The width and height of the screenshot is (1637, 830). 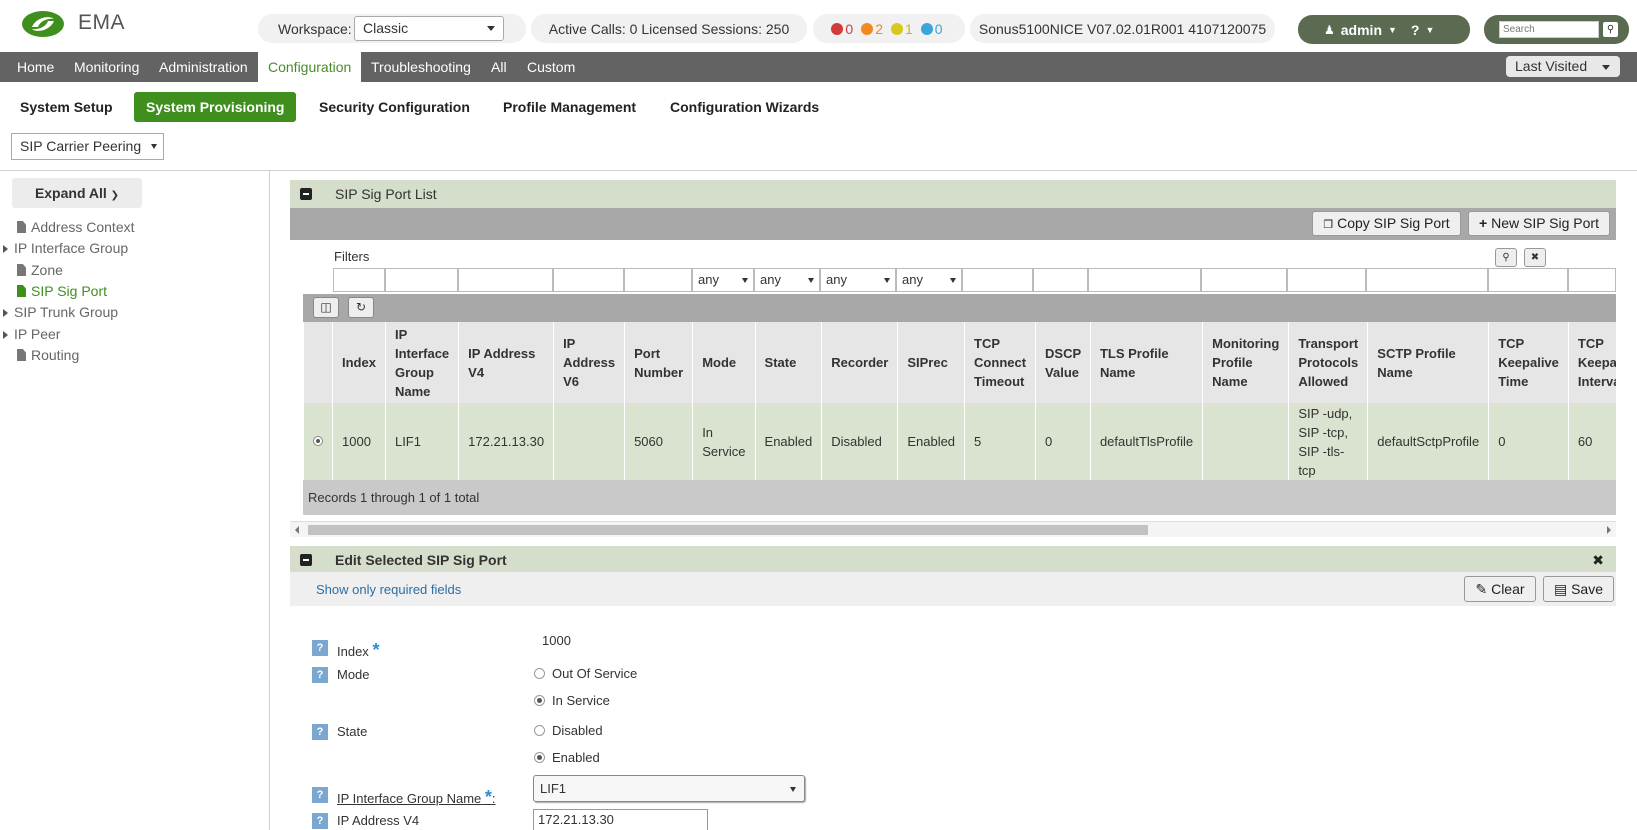 What do you see at coordinates (388, 589) in the screenshot?
I see `show-required-link: Show only required fields` at bounding box center [388, 589].